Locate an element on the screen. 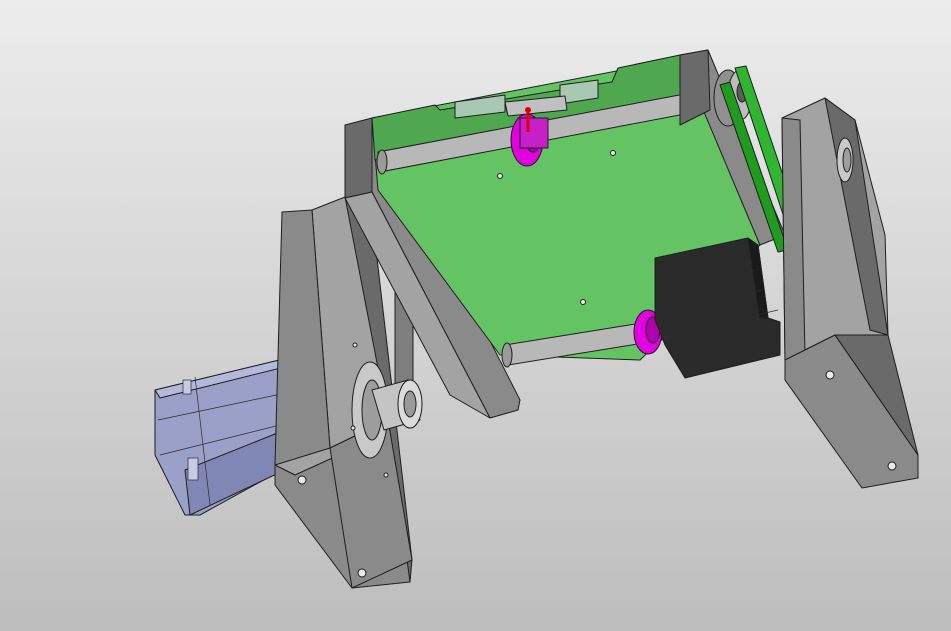  right-upright is located at coordinates (850, 293).